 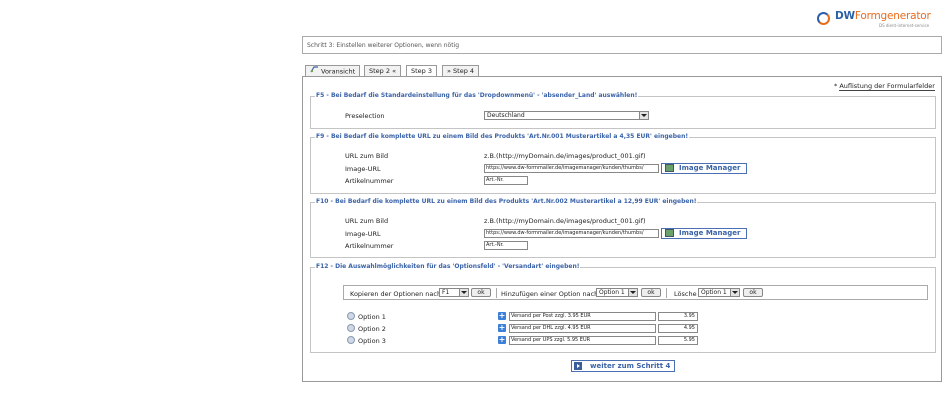 What do you see at coordinates (454, 292) in the screenshot?
I see `copy-target-select: F1` at bounding box center [454, 292].